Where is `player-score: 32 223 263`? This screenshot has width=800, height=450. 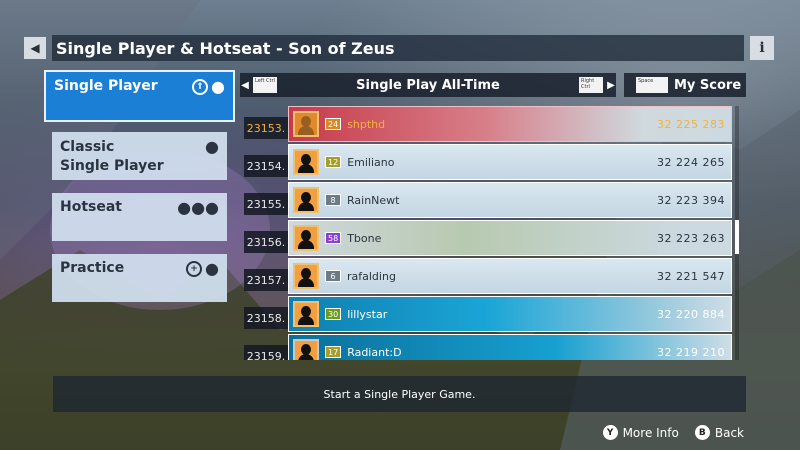 player-score: 32 223 263 is located at coordinates (691, 238).